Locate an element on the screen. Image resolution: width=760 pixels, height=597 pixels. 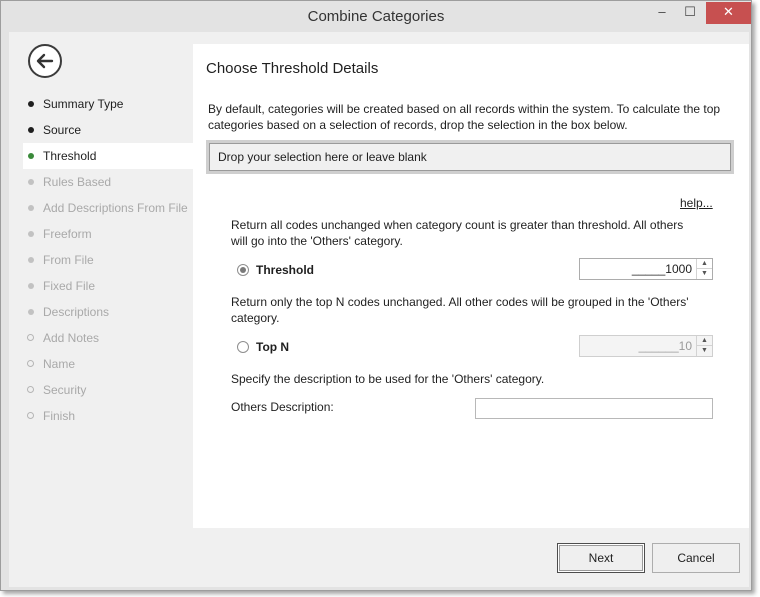
sidebar-item-descriptions: Descriptions is located at coordinates (108, 312).